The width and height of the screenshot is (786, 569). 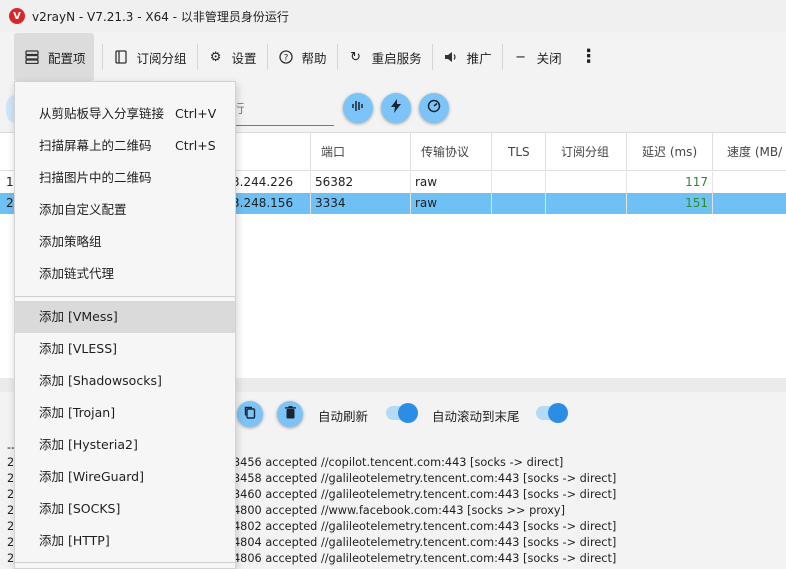 I want to click on menu-item-add-wireguard: 添加 [WireGuard], so click(x=125, y=477).